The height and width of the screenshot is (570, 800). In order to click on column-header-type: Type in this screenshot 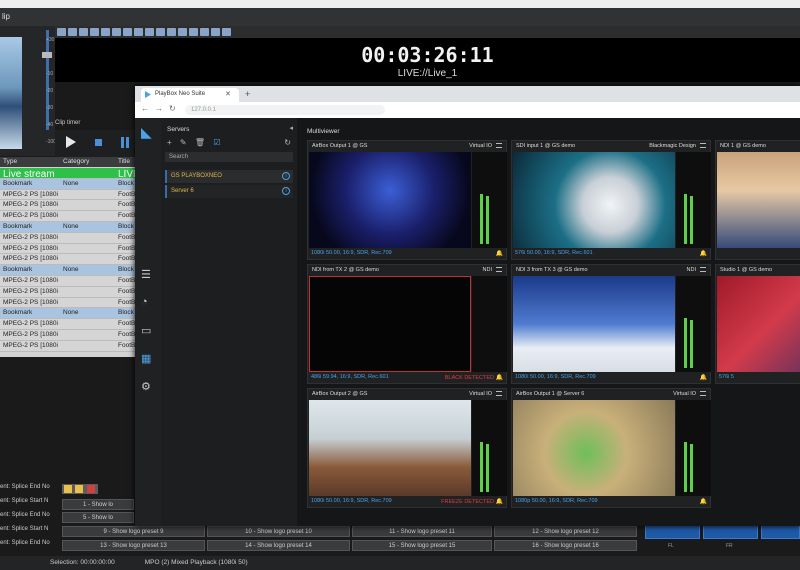, I will do `click(30, 162)`.